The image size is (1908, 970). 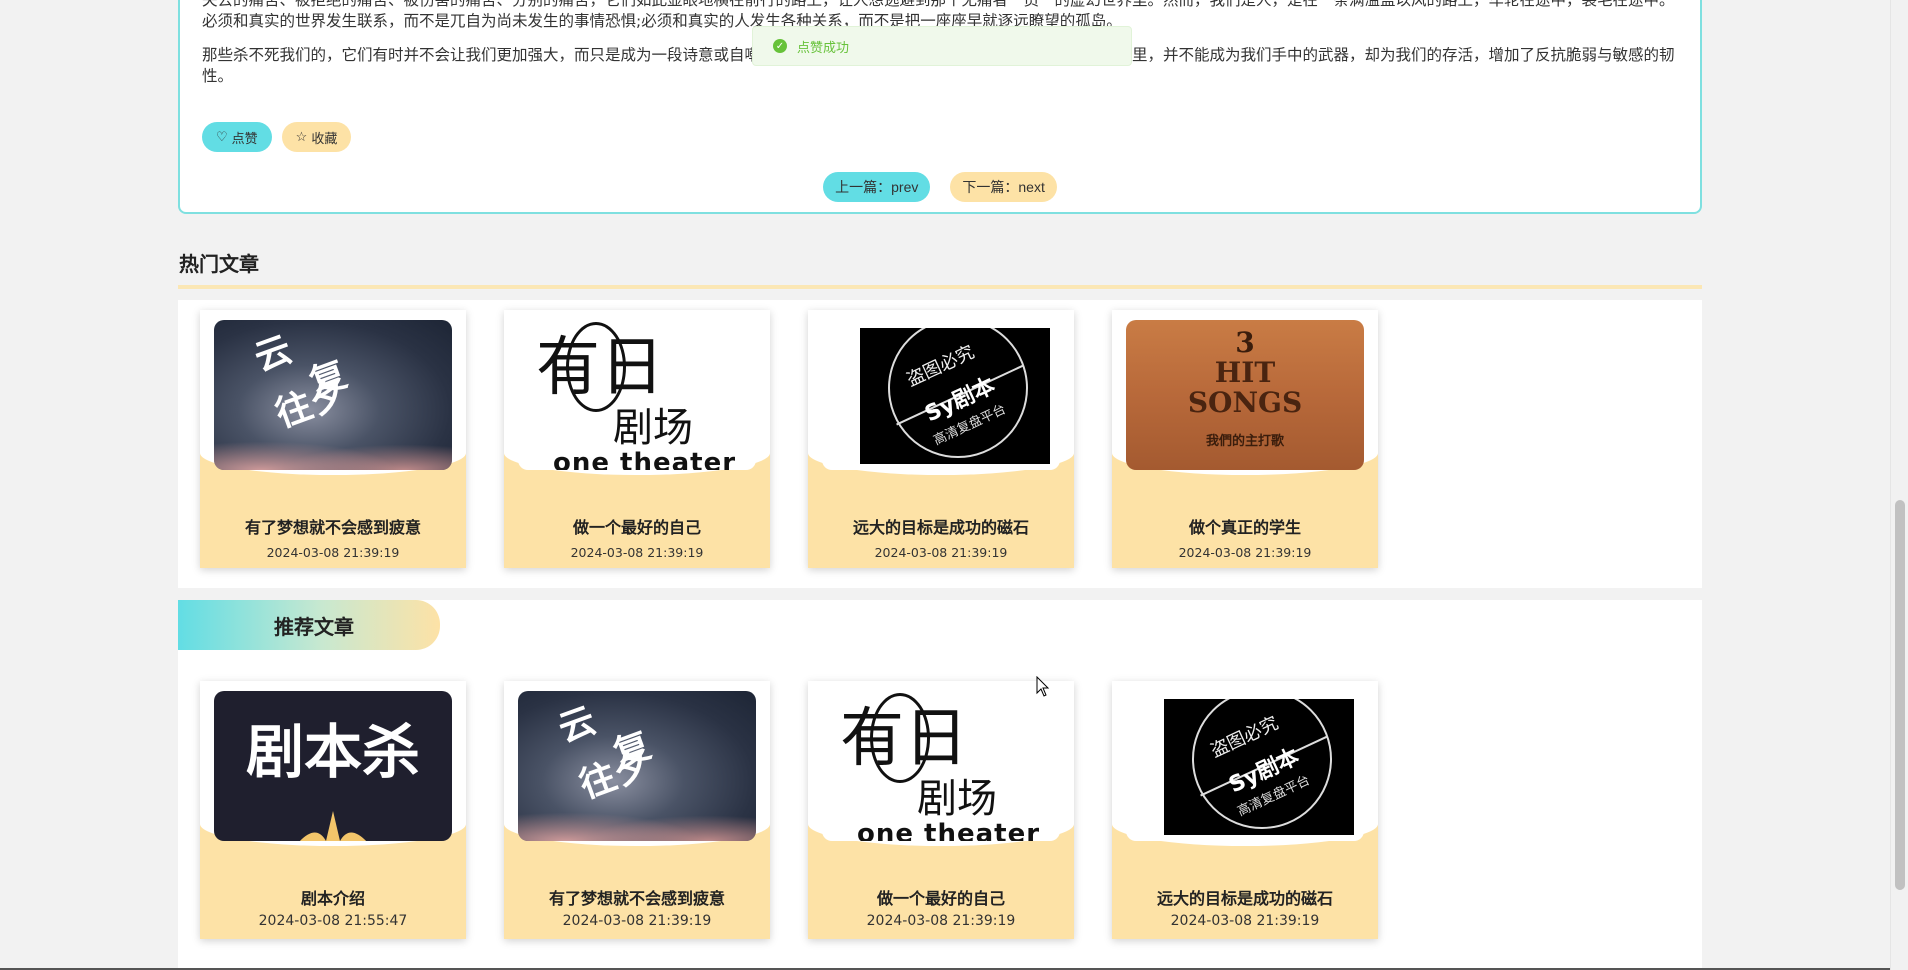 I want to click on article-actions: ♡ 点赞 ☆ 收藏, so click(x=277, y=137).